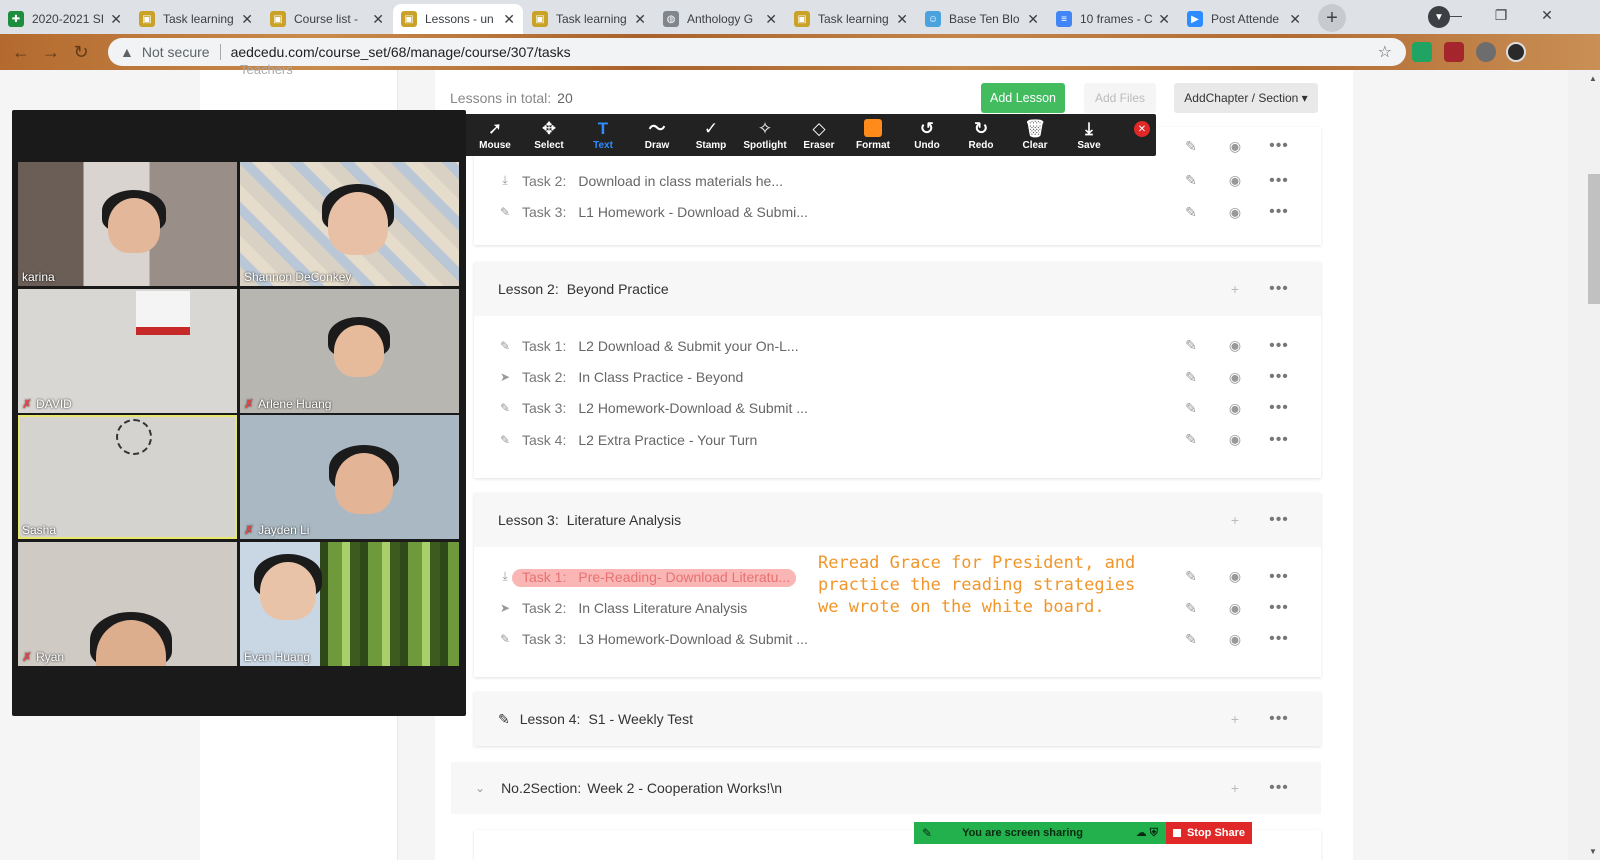 This screenshot has width=1600, height=860. I want to click on participant-video-tile: Sasha, so click(127, 477).